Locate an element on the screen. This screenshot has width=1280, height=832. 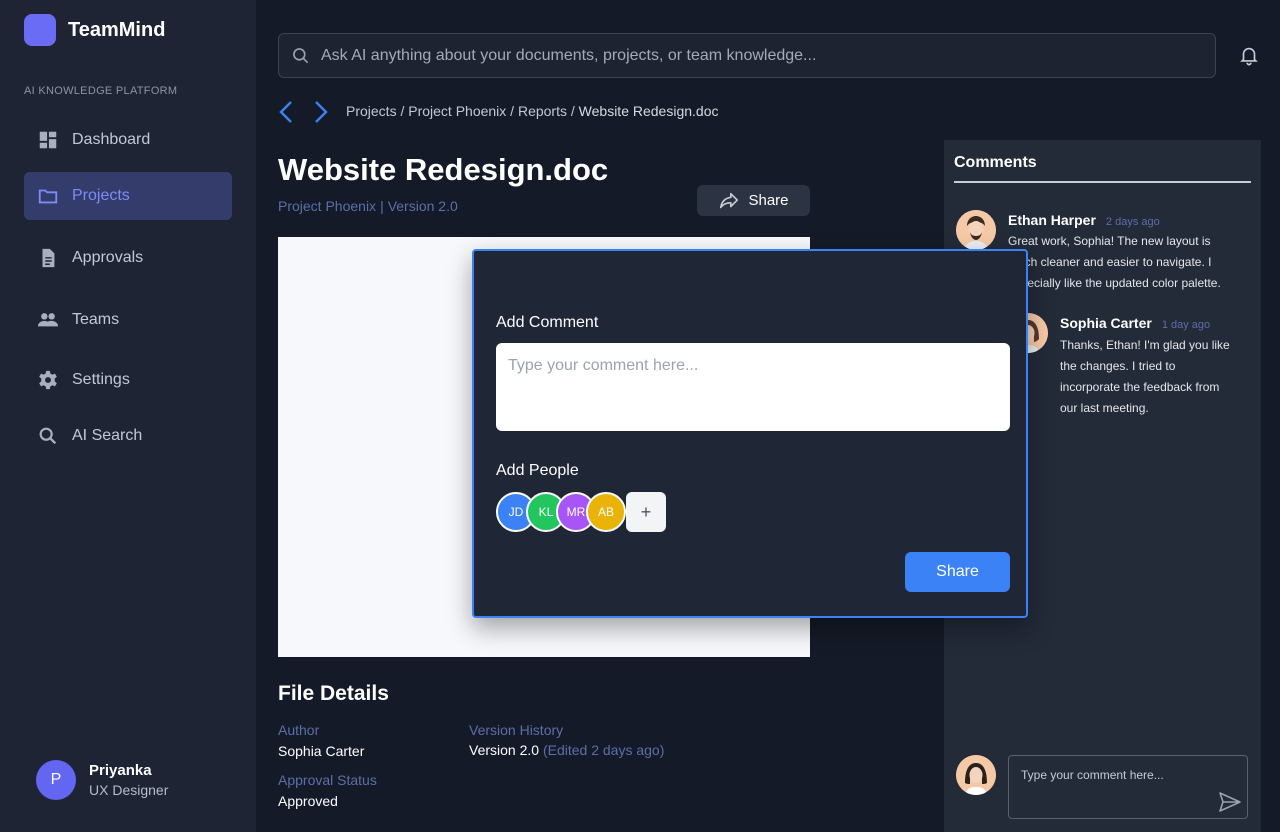
sidebar-item-label: Dashboard is located at coordinates (111, 139).